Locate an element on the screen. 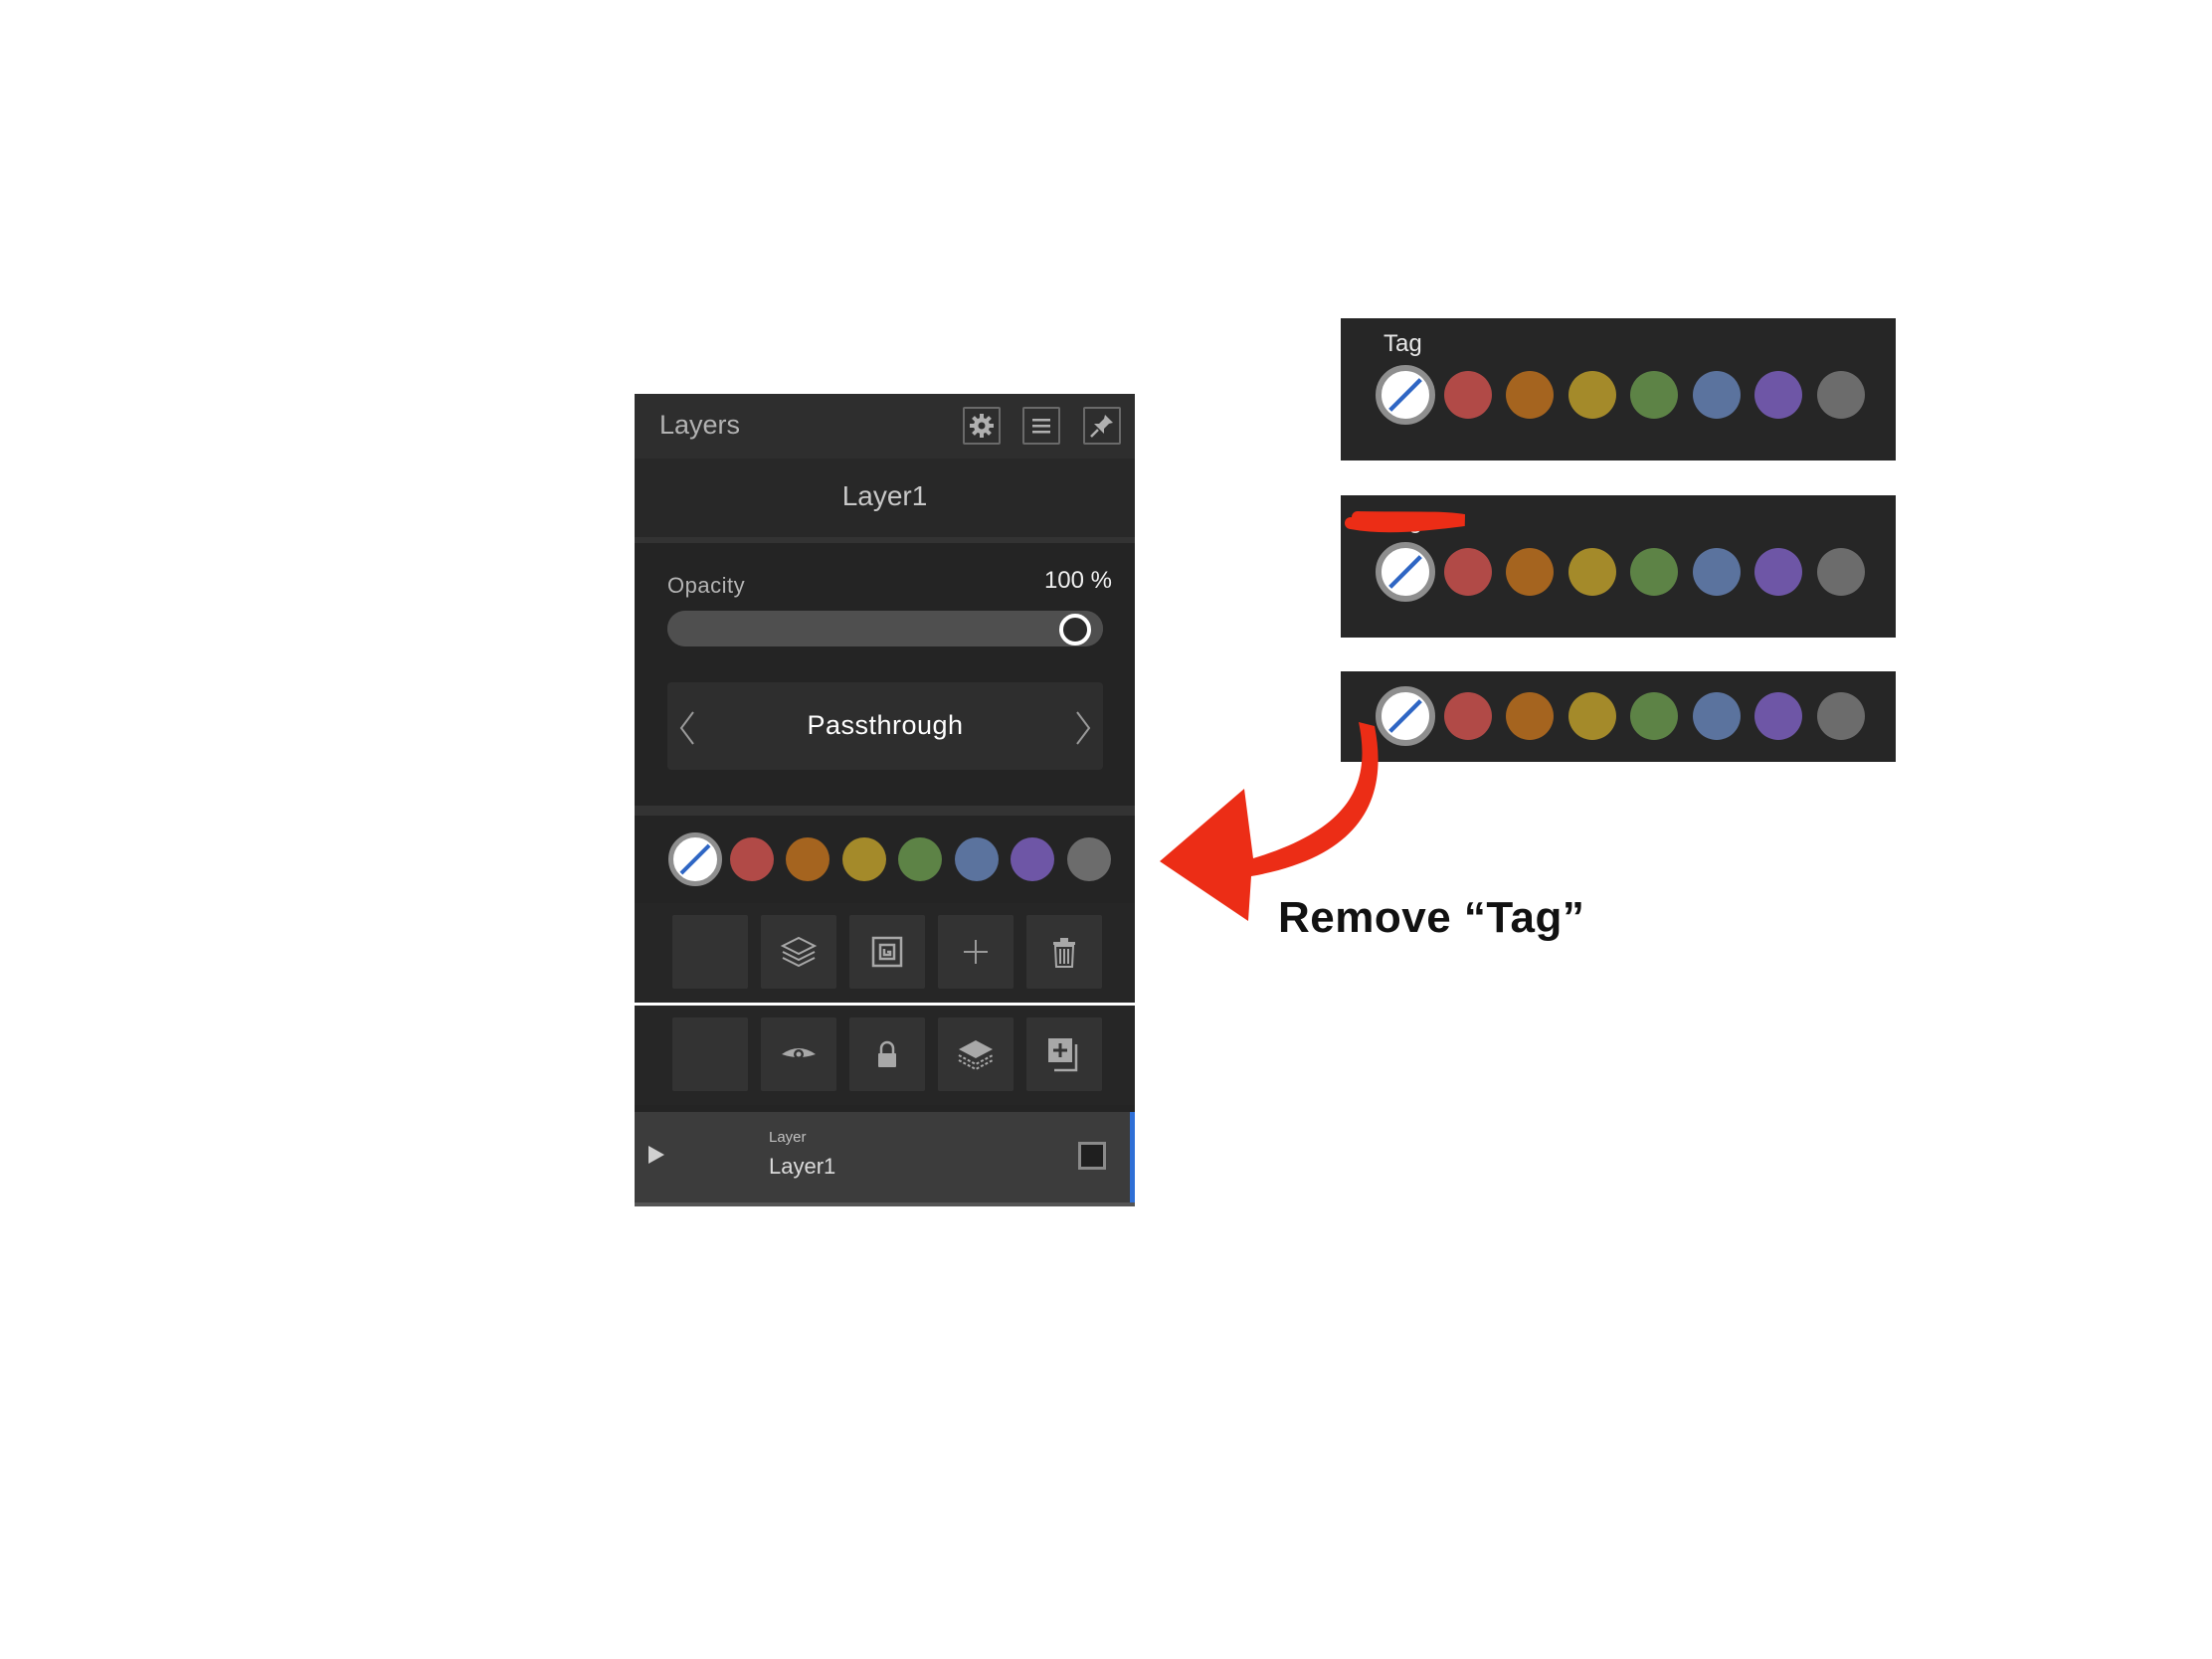  duplicate-icon is located at coordinates (1063, 1055).